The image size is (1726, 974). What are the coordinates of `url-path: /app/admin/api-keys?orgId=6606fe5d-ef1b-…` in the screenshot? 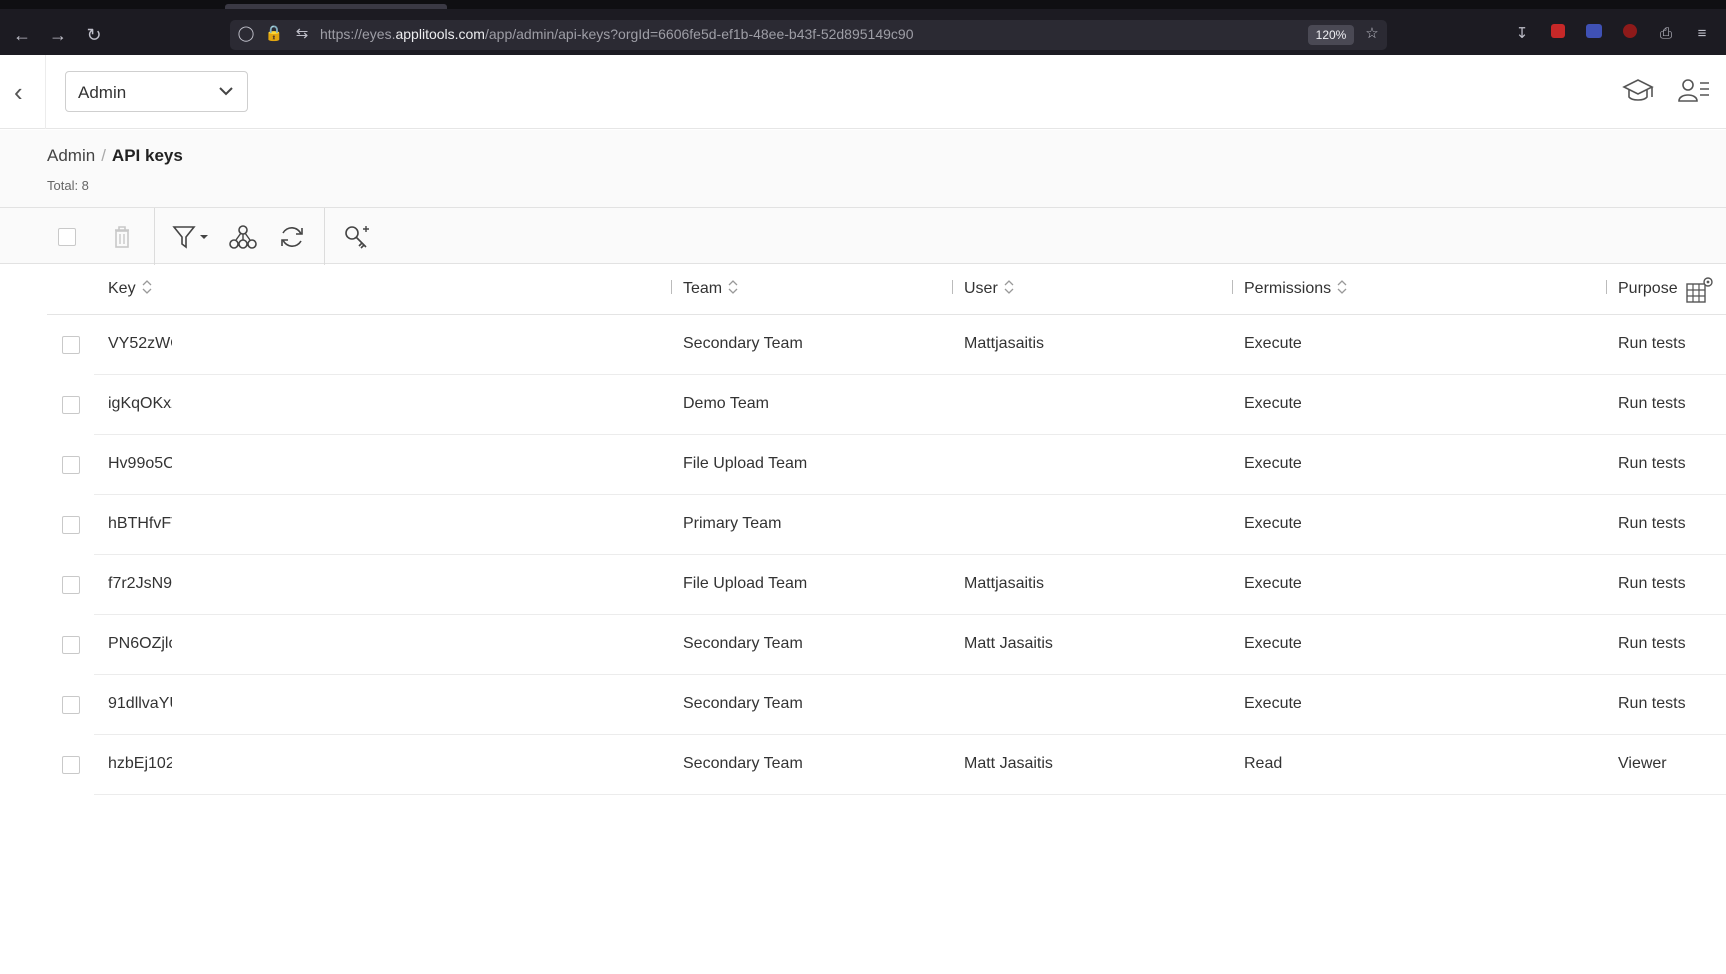 It's located at (699, 34).